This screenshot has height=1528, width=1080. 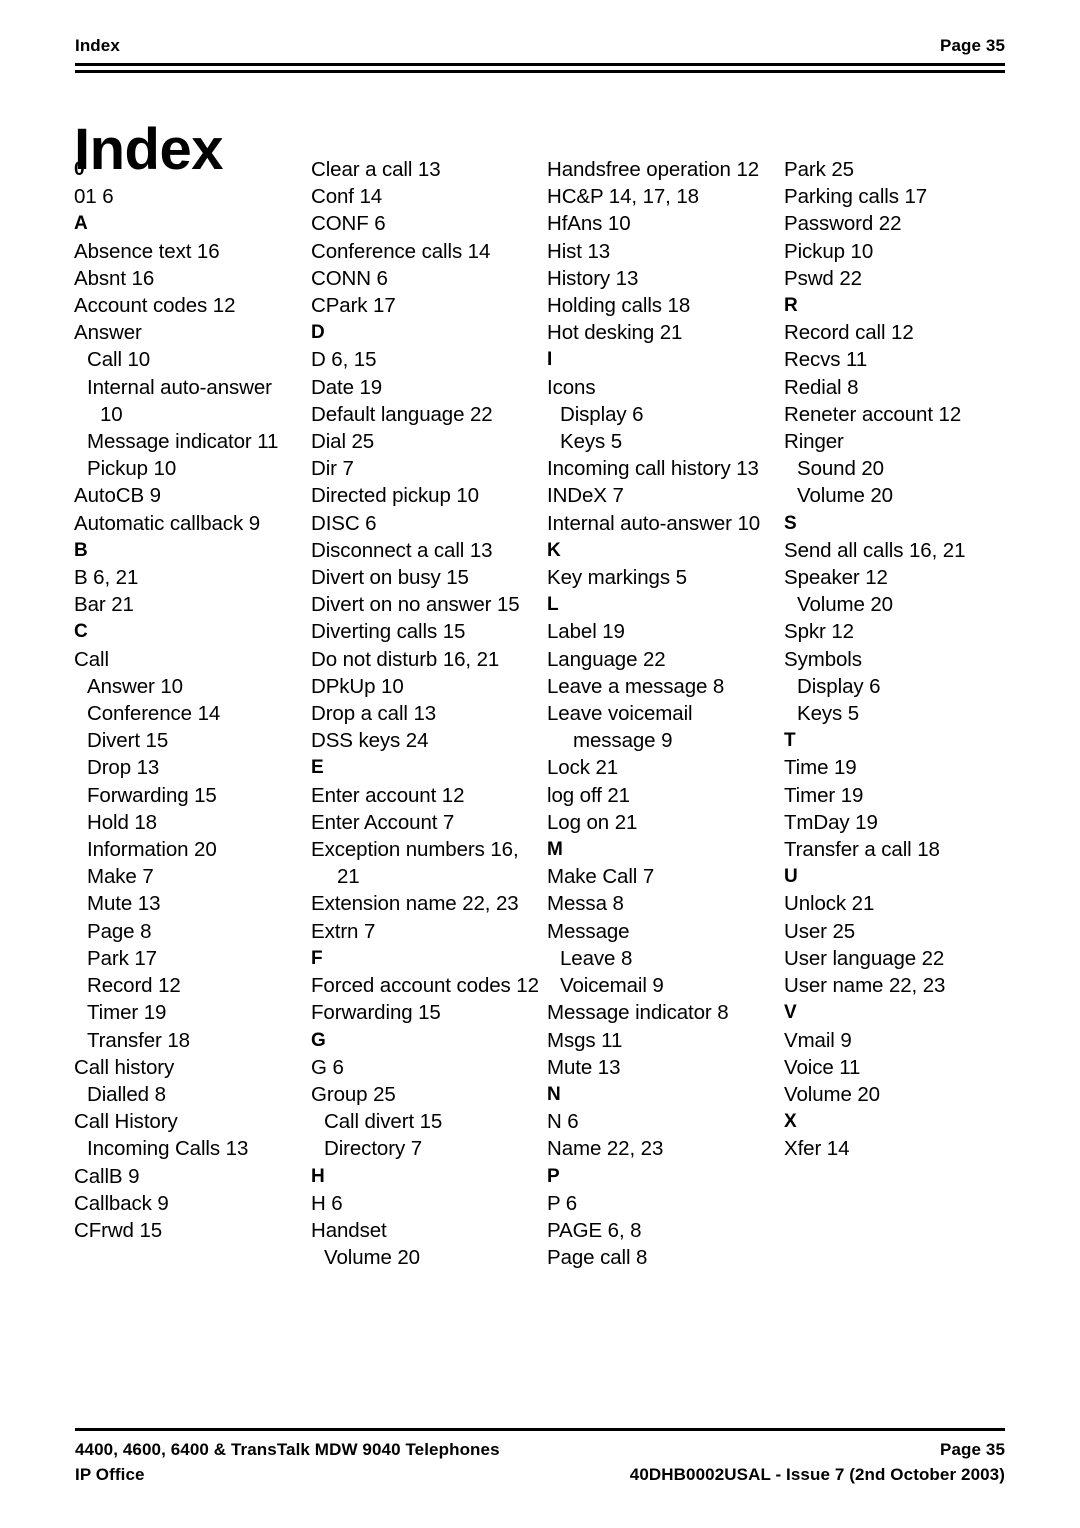 What do you see at coordinates (873, 414) in the screenshot?
I see `index-entry: Reneter account 12` at bounding box center [873, 414].